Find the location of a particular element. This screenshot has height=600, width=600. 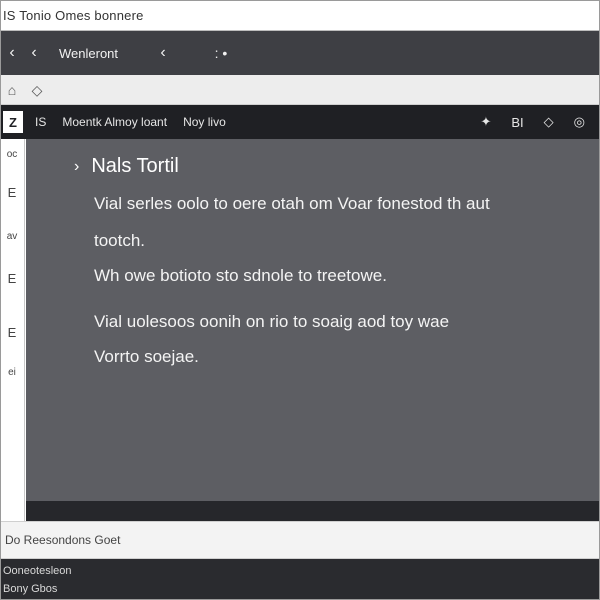

content-footer is located at coordinates (312, 511).